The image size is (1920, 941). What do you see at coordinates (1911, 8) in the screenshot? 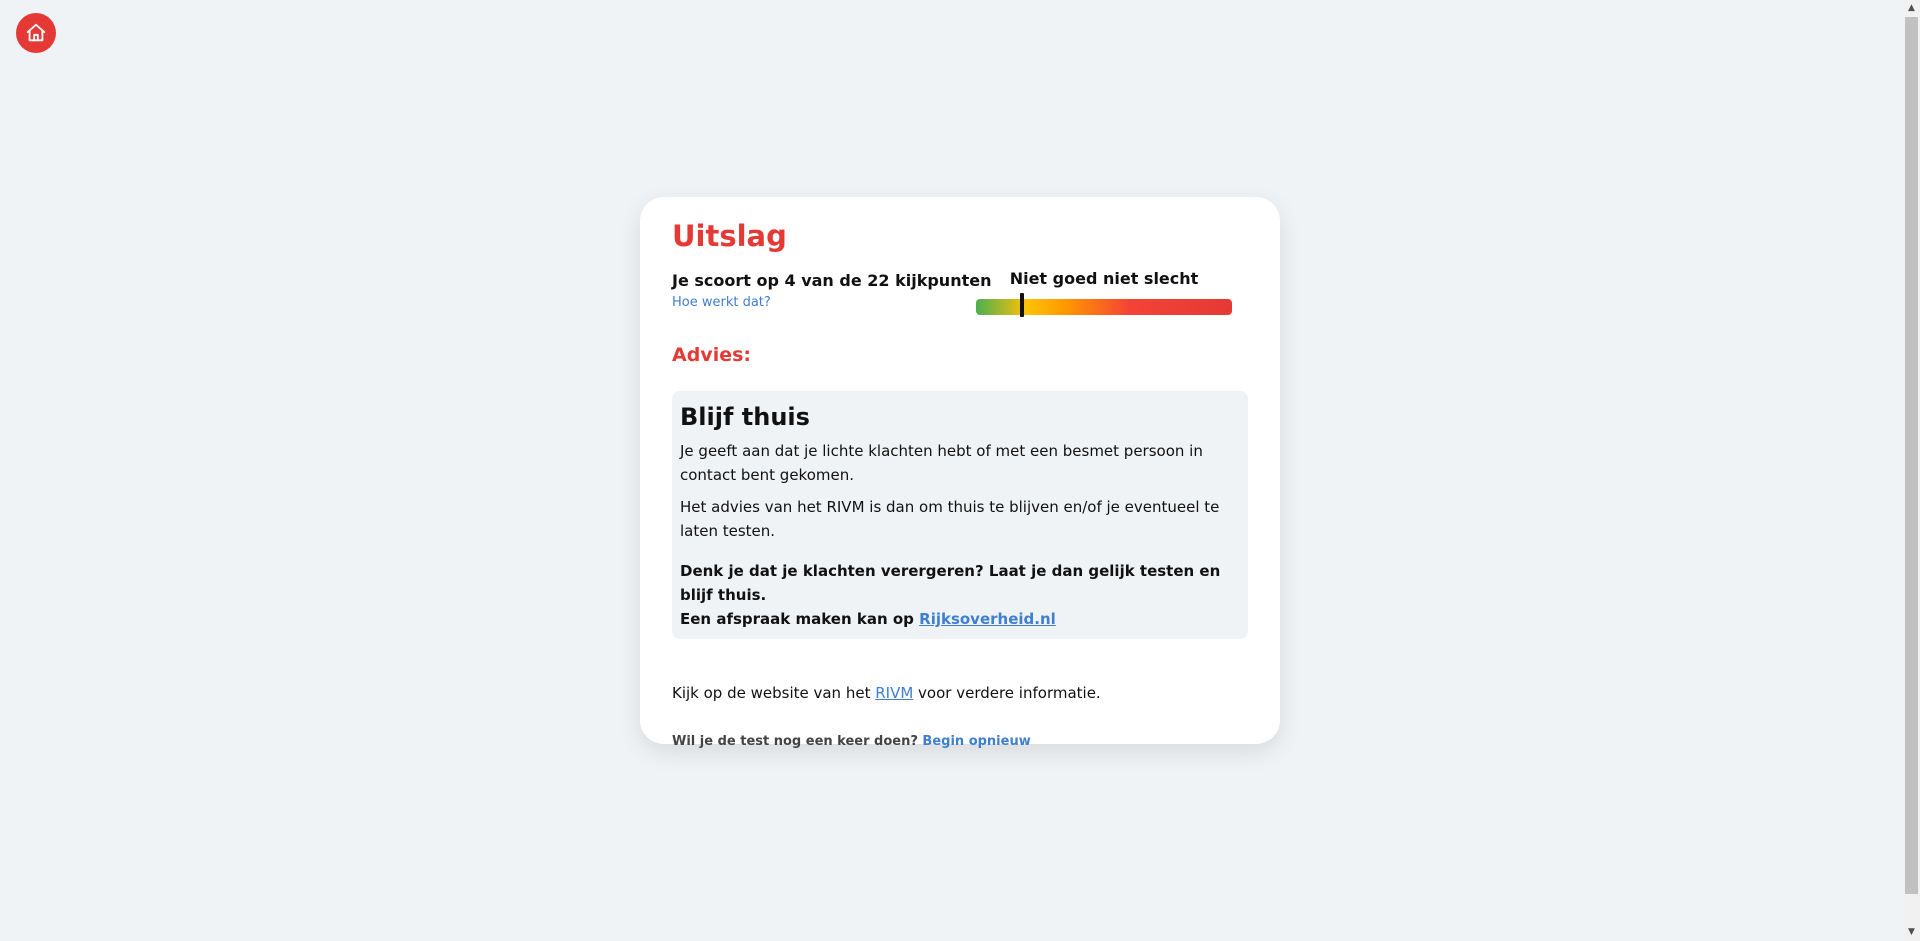
I see `scroll-up-arrow-icon: ▲` at bounding box center [1911, 8].